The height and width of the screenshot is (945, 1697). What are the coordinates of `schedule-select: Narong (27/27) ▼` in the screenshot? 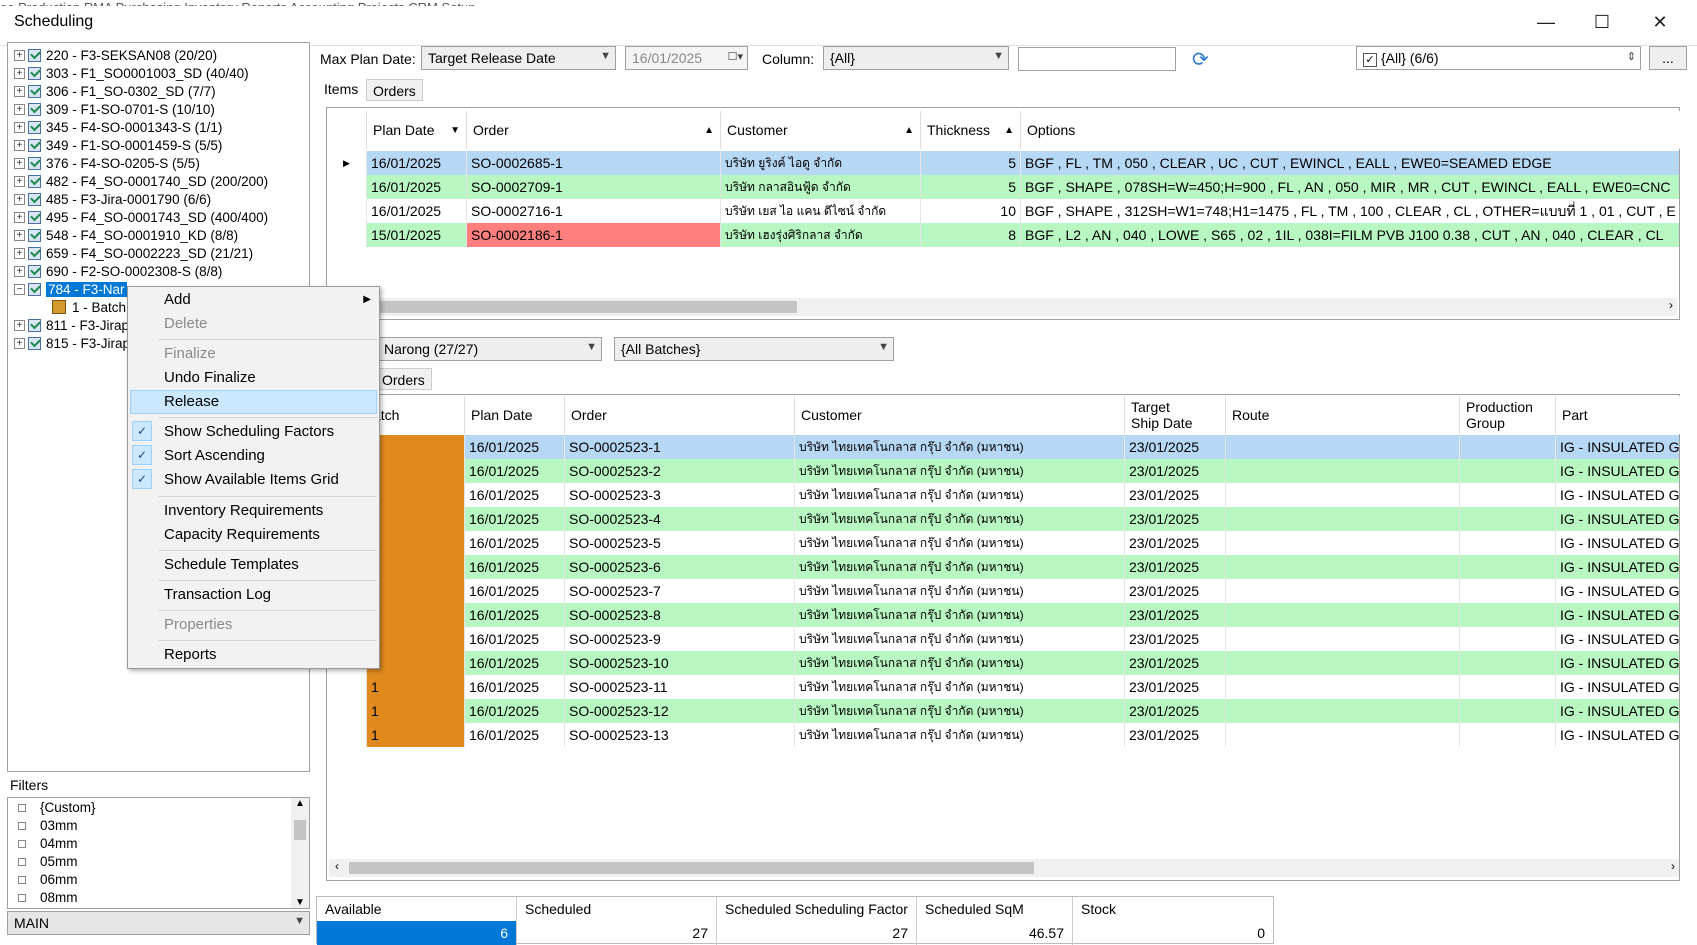 It's located at (489, 349).